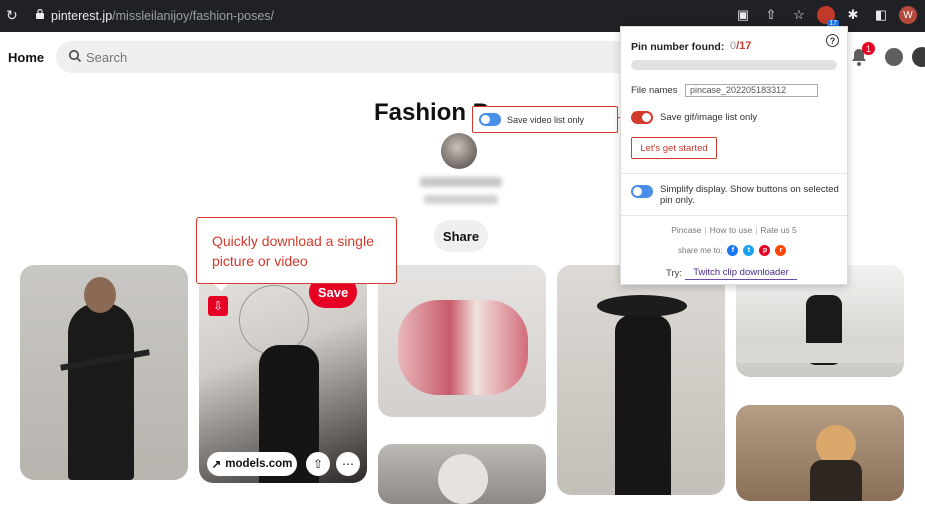 The image size is (925, 506). I want to click on pin-number-label: Pin number found:, so click(678, 47).